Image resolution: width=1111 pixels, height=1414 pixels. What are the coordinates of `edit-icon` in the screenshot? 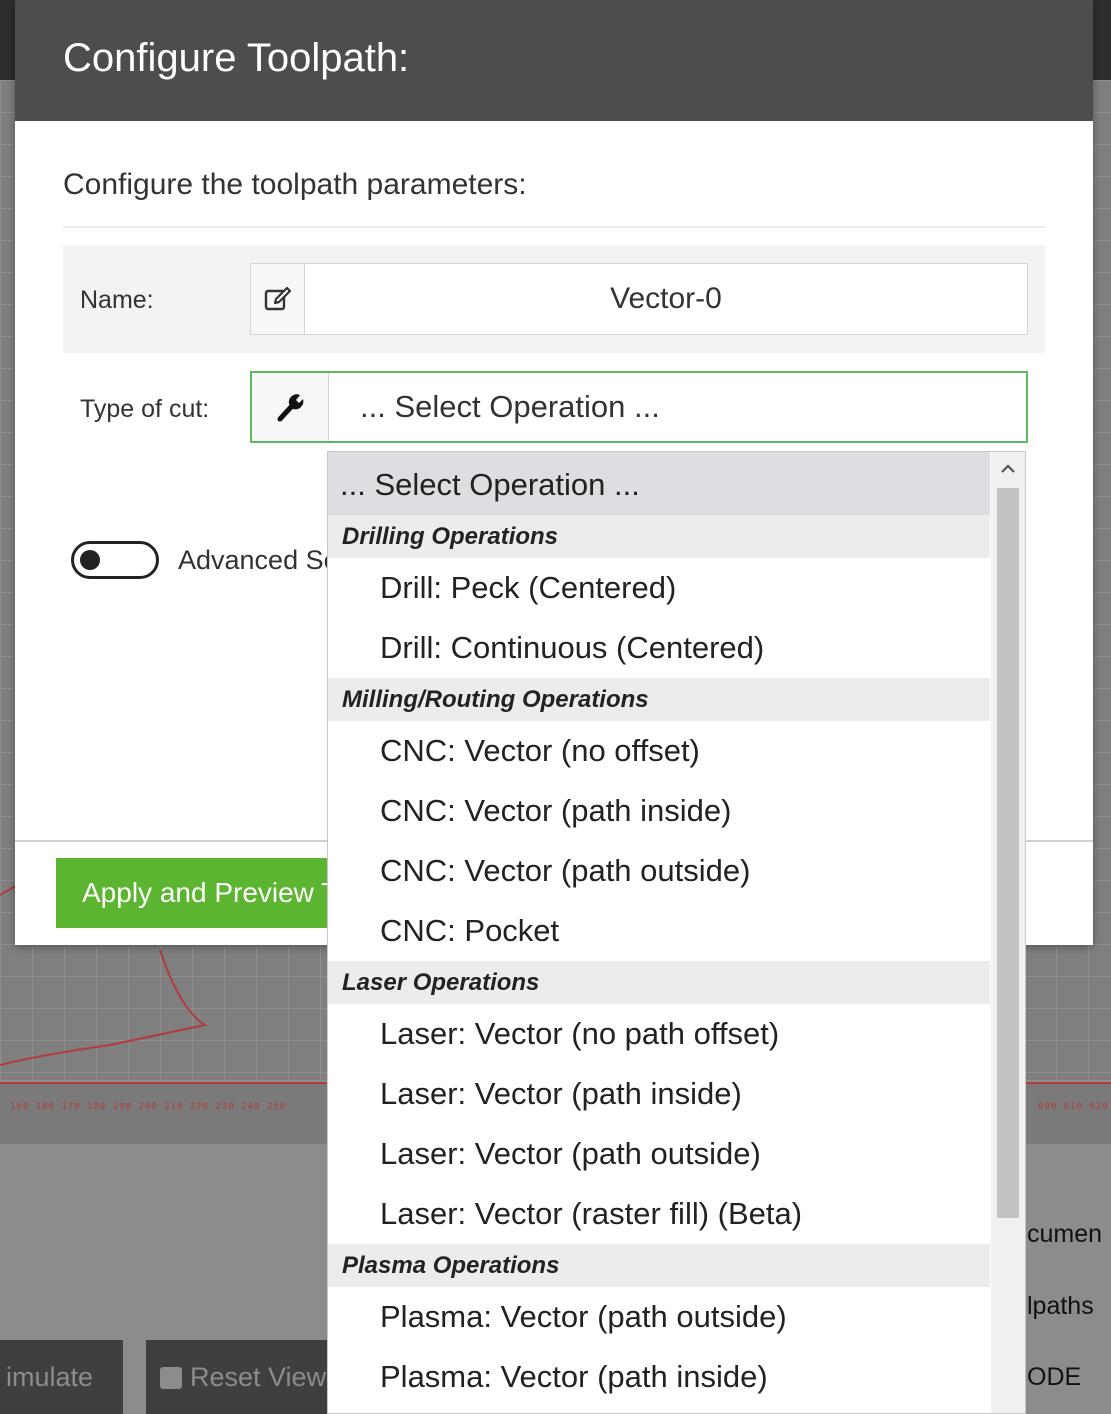 It's located at (278, 299).